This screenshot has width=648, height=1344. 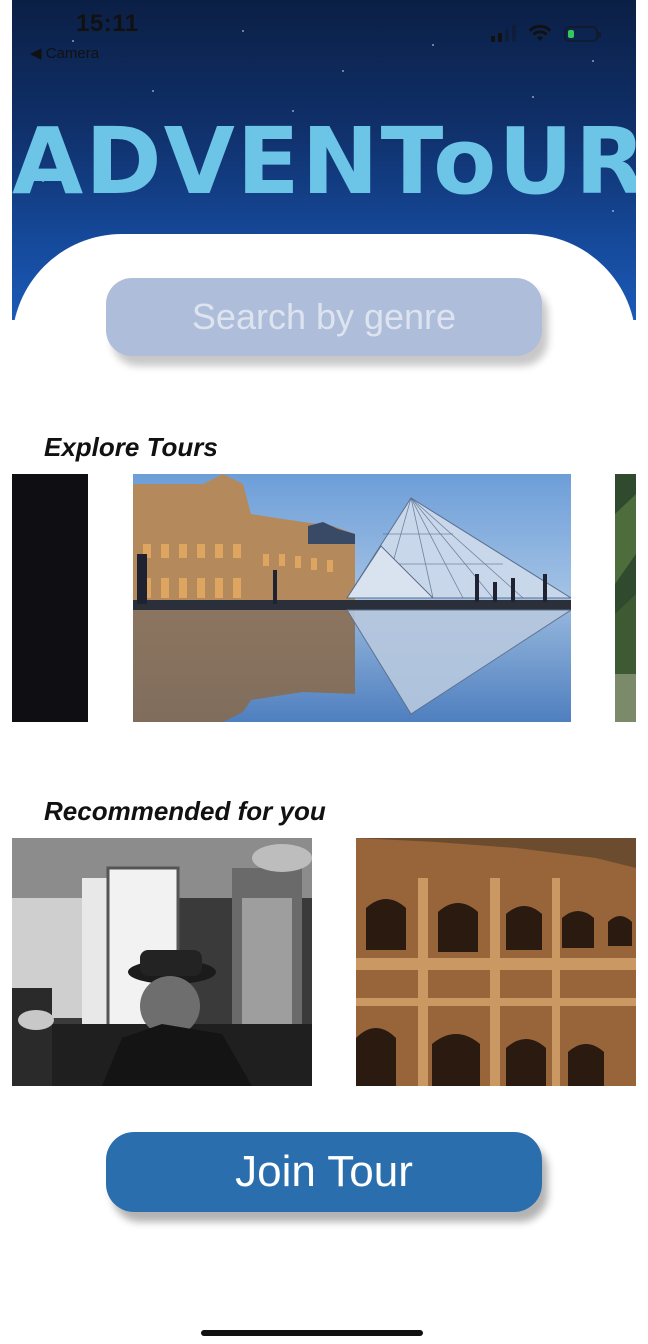 I want to click on tour-card-louvre, so click(x=352, y=598).